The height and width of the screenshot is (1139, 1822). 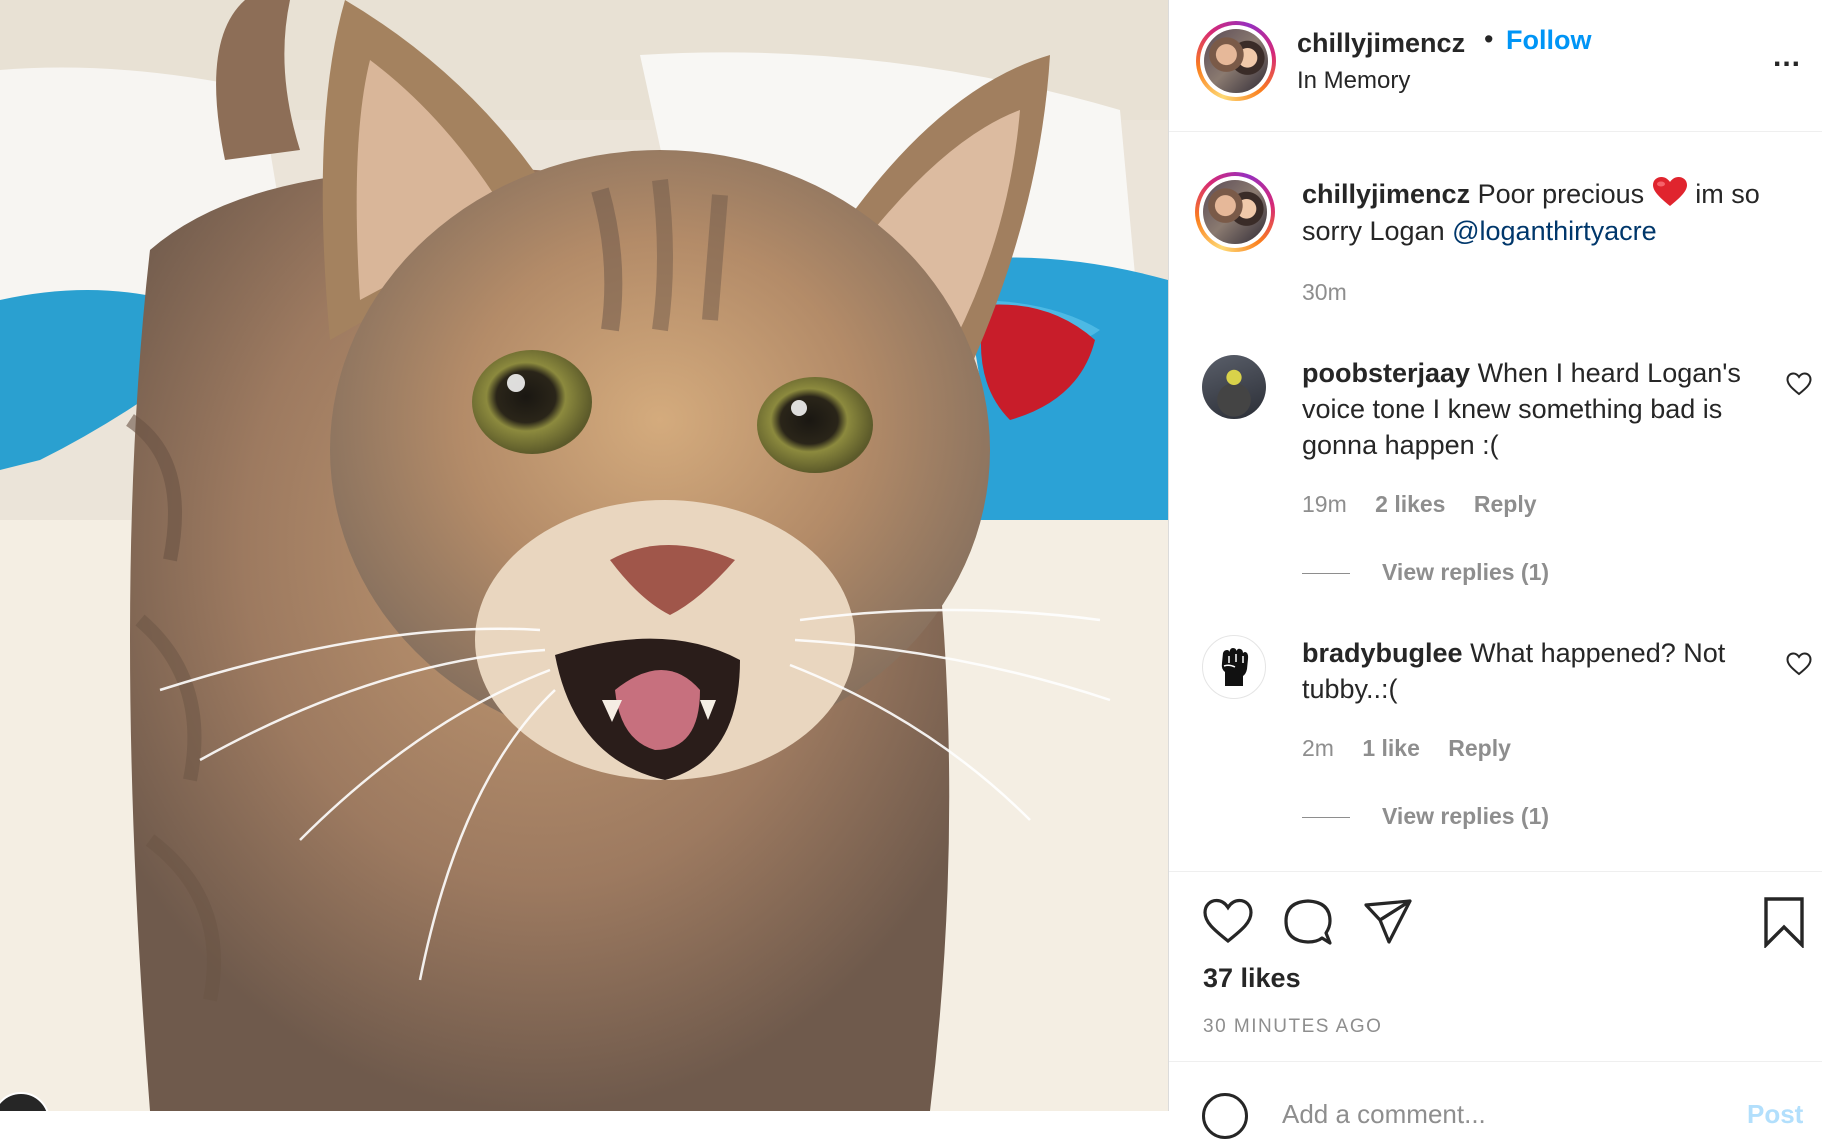 What do you see at coordinates (1236, 61) in the screenshot?
I see `author-avatar` at bounding box center [1236, 61].